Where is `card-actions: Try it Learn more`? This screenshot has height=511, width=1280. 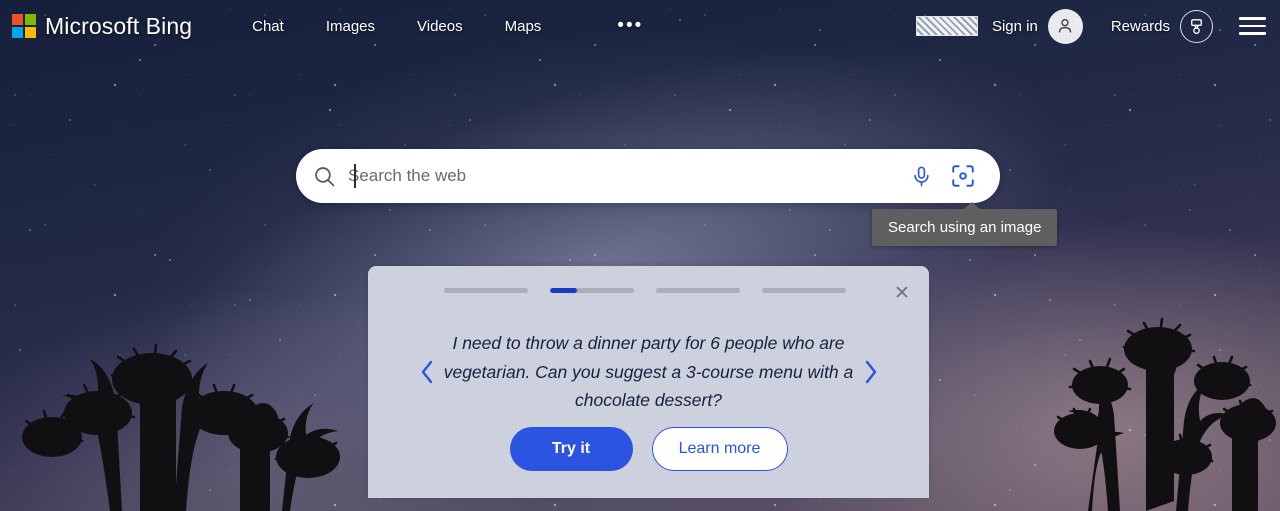
card-actions: Try it Learn more is located at coordinates (648, 449).